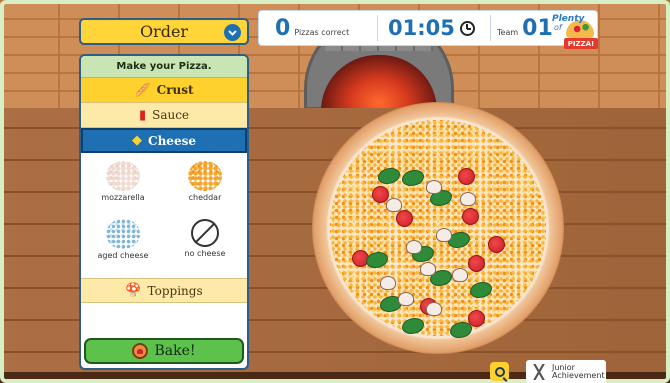 The height and width of the screenshot is (383, 670). Describe the element at coordinates (137, 140) in the screenshot. I see `cheese-icon: ◆` at that location.